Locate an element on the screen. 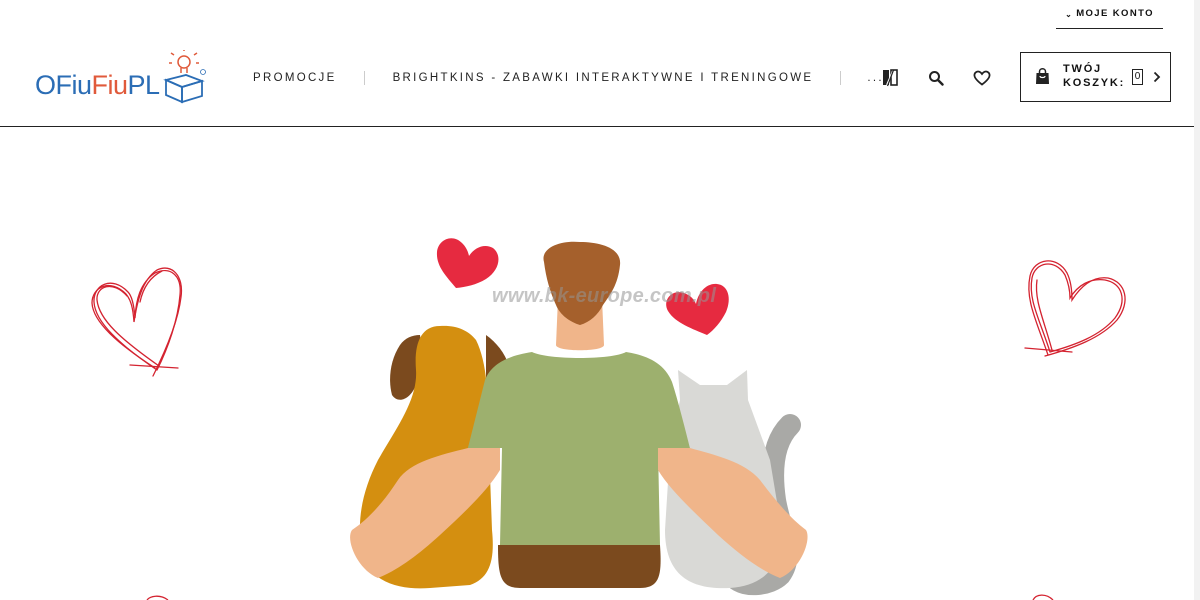 This screenshot has height=600, width=1200. logo-word-pl: PL is located at coordinates (144, 85).